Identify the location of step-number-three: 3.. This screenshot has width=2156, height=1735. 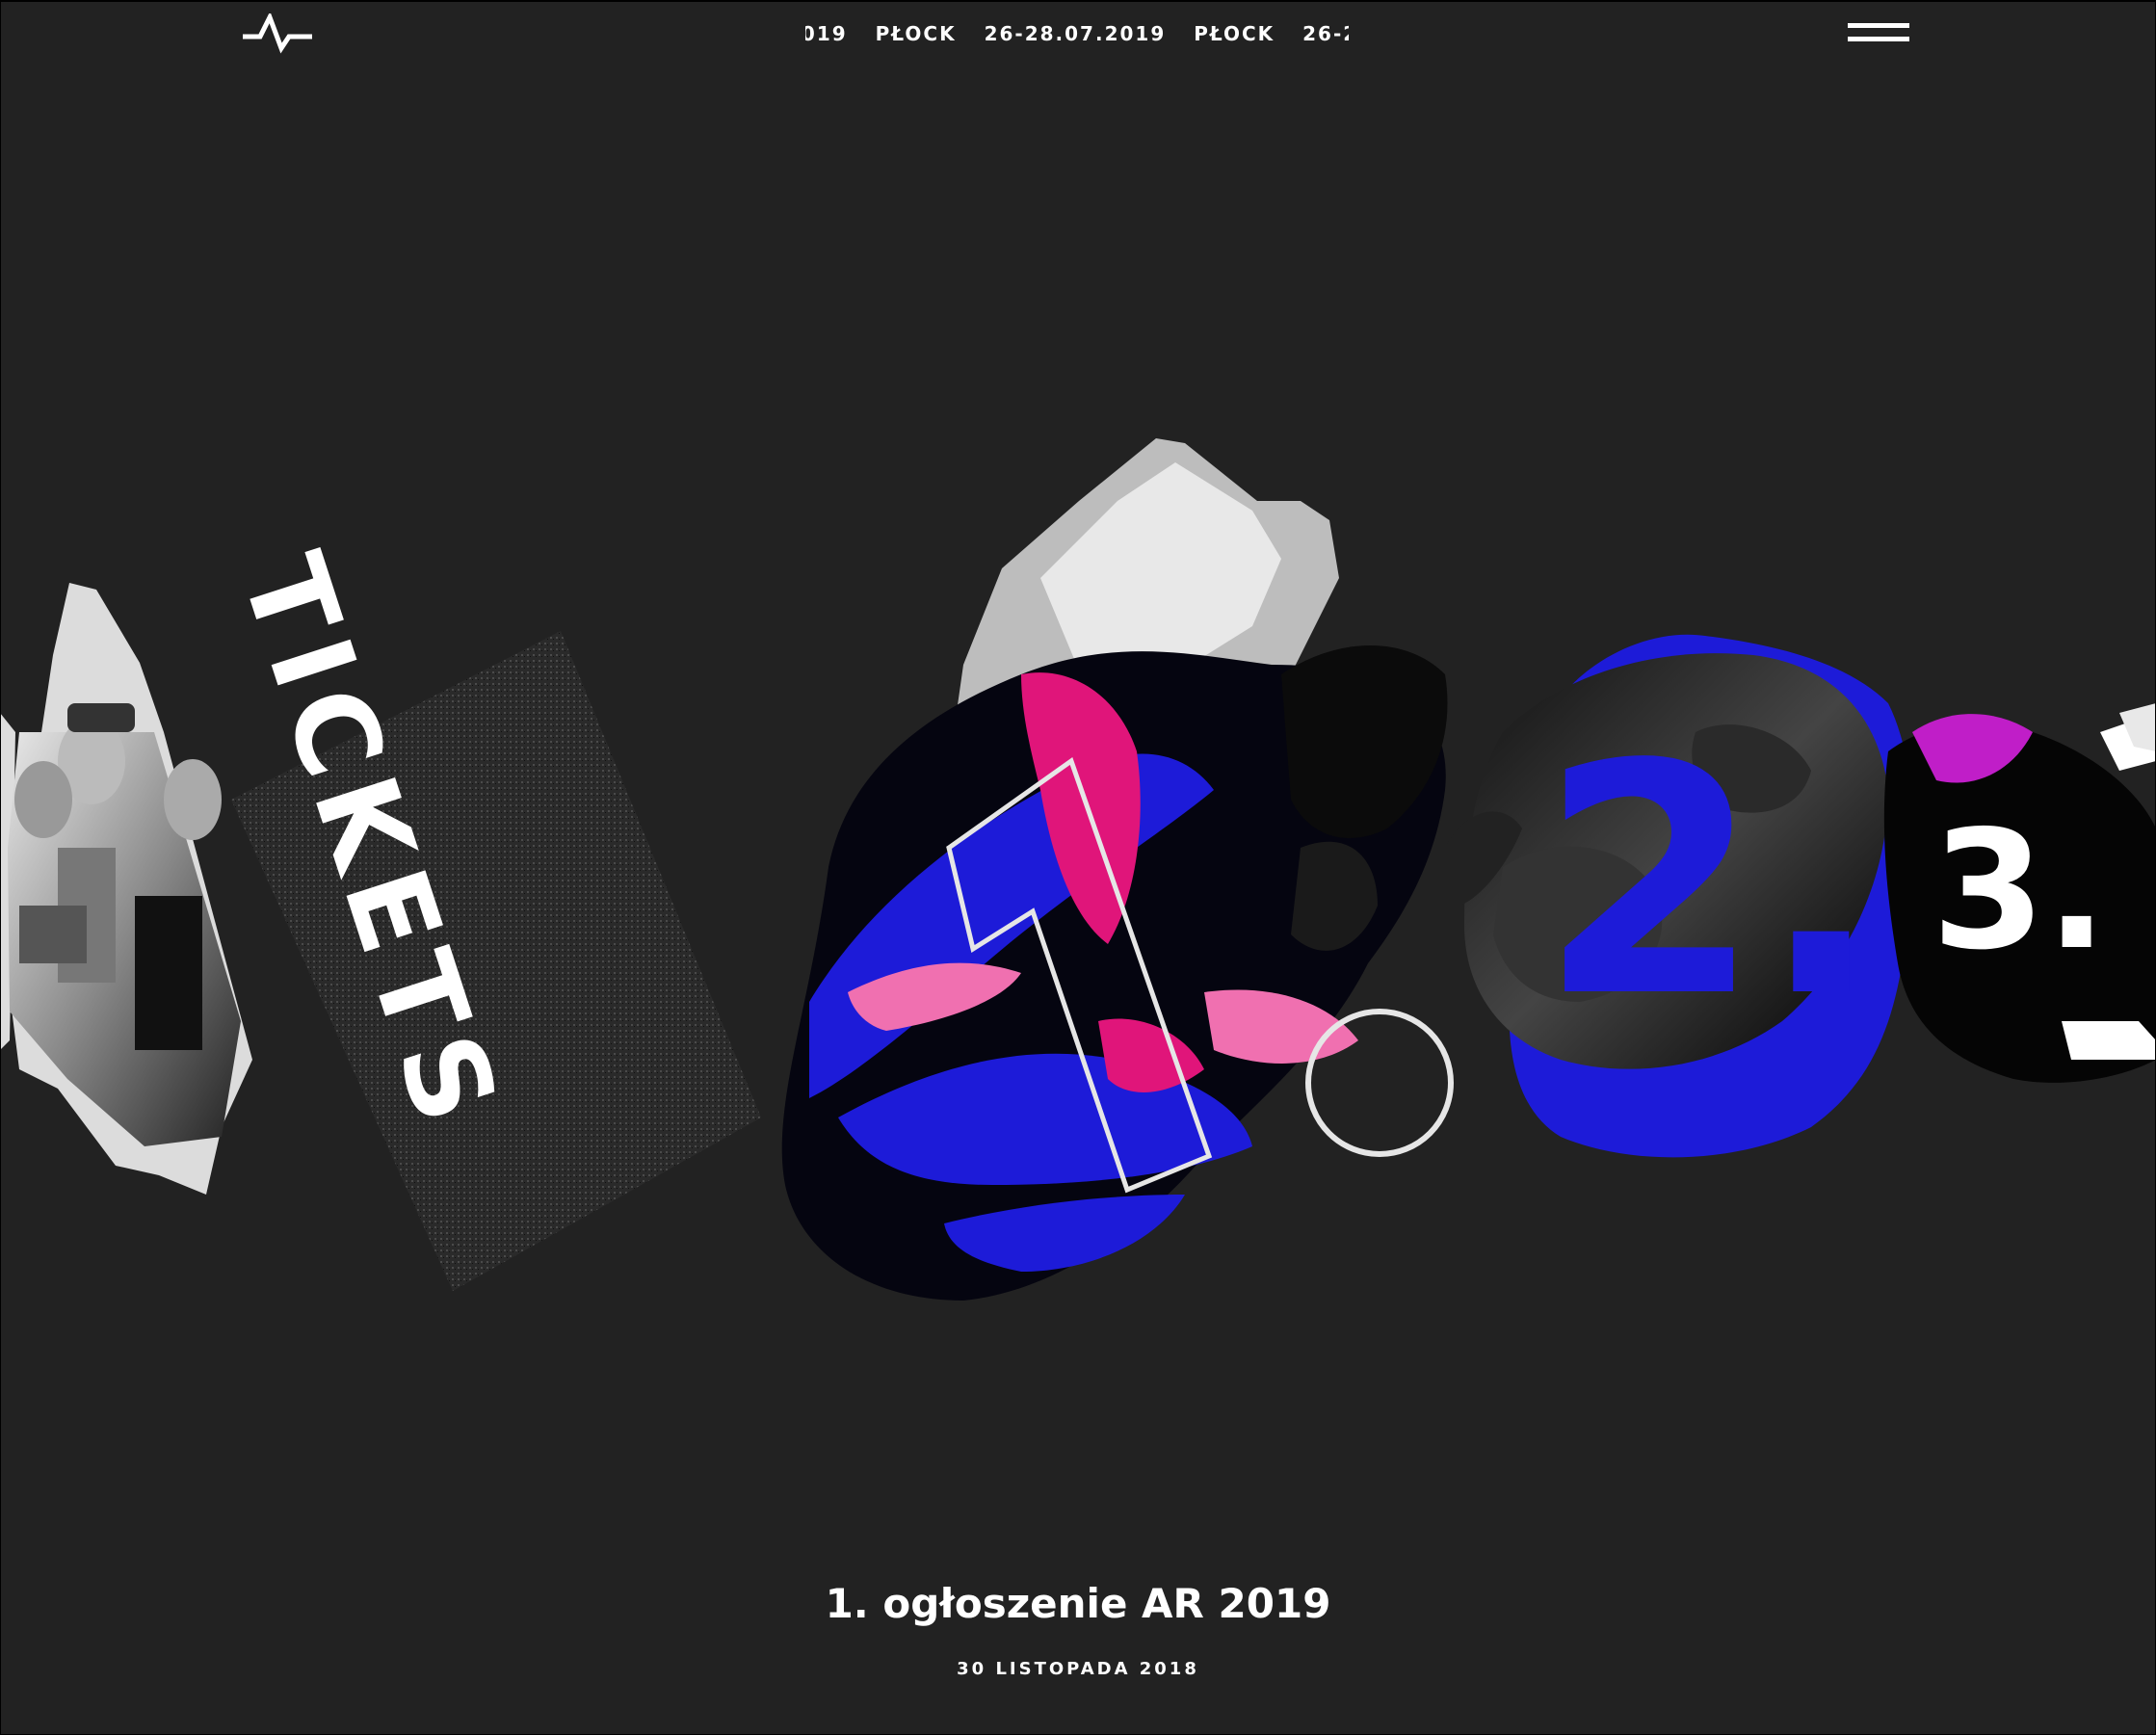
(2020, 891).